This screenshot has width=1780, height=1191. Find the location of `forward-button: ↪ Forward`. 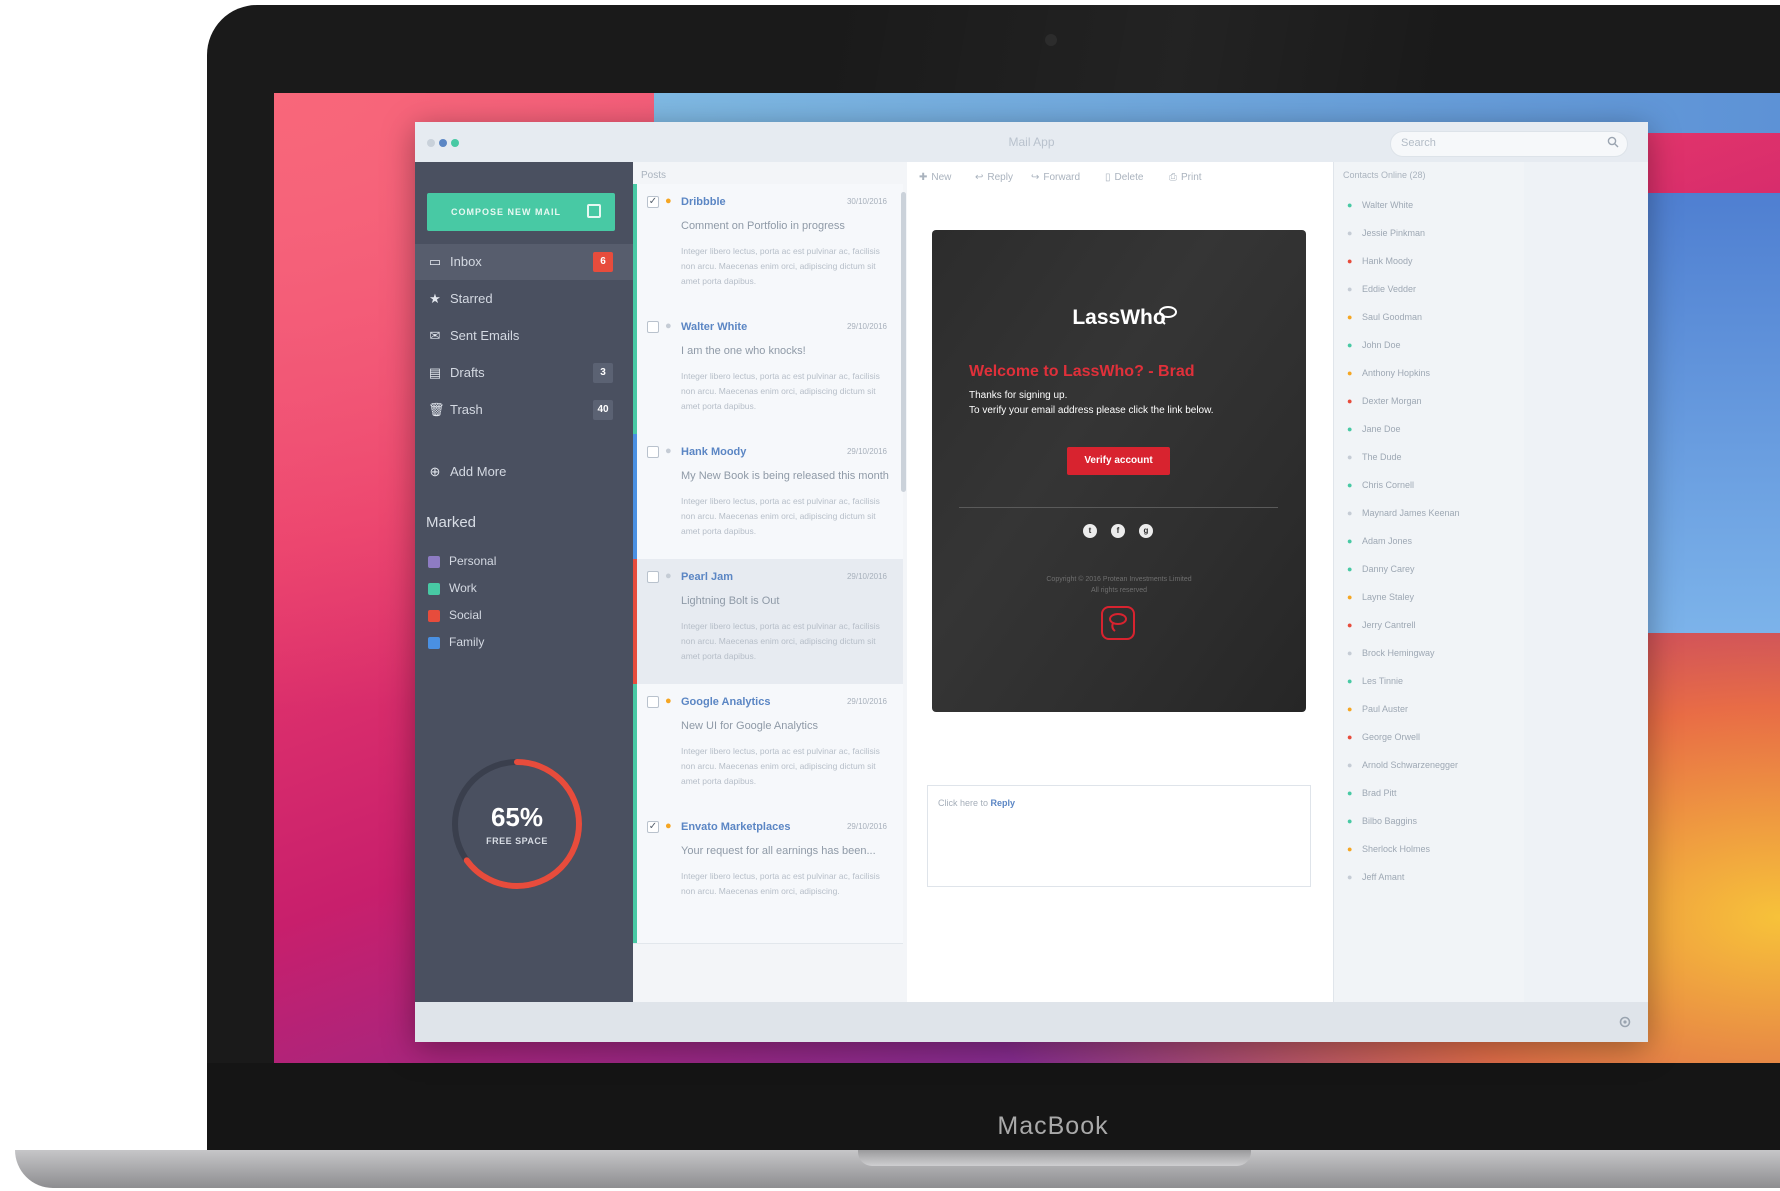

forward-button: ↪ Forward is located at coordinates (1055, 177).